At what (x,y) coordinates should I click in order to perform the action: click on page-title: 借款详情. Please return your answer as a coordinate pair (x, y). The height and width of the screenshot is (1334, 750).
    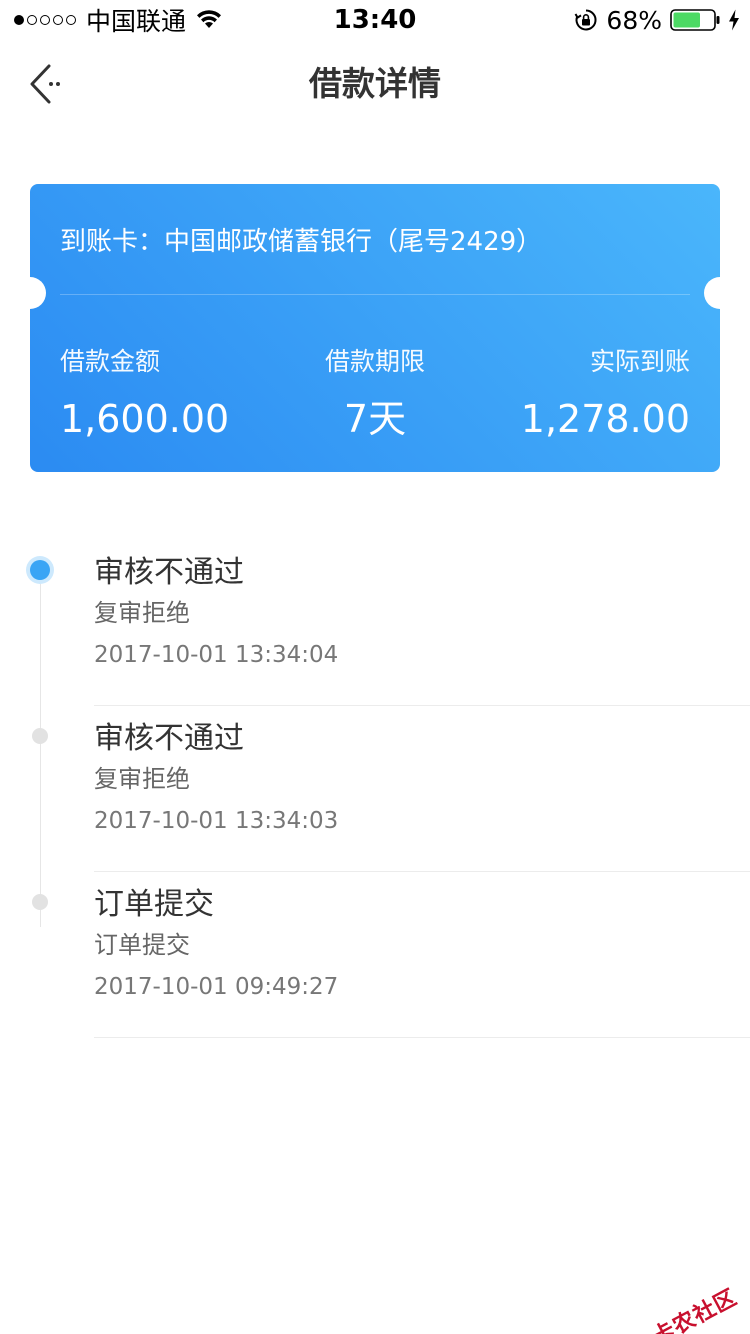
    Looking at the image, I should click on (375, 83).